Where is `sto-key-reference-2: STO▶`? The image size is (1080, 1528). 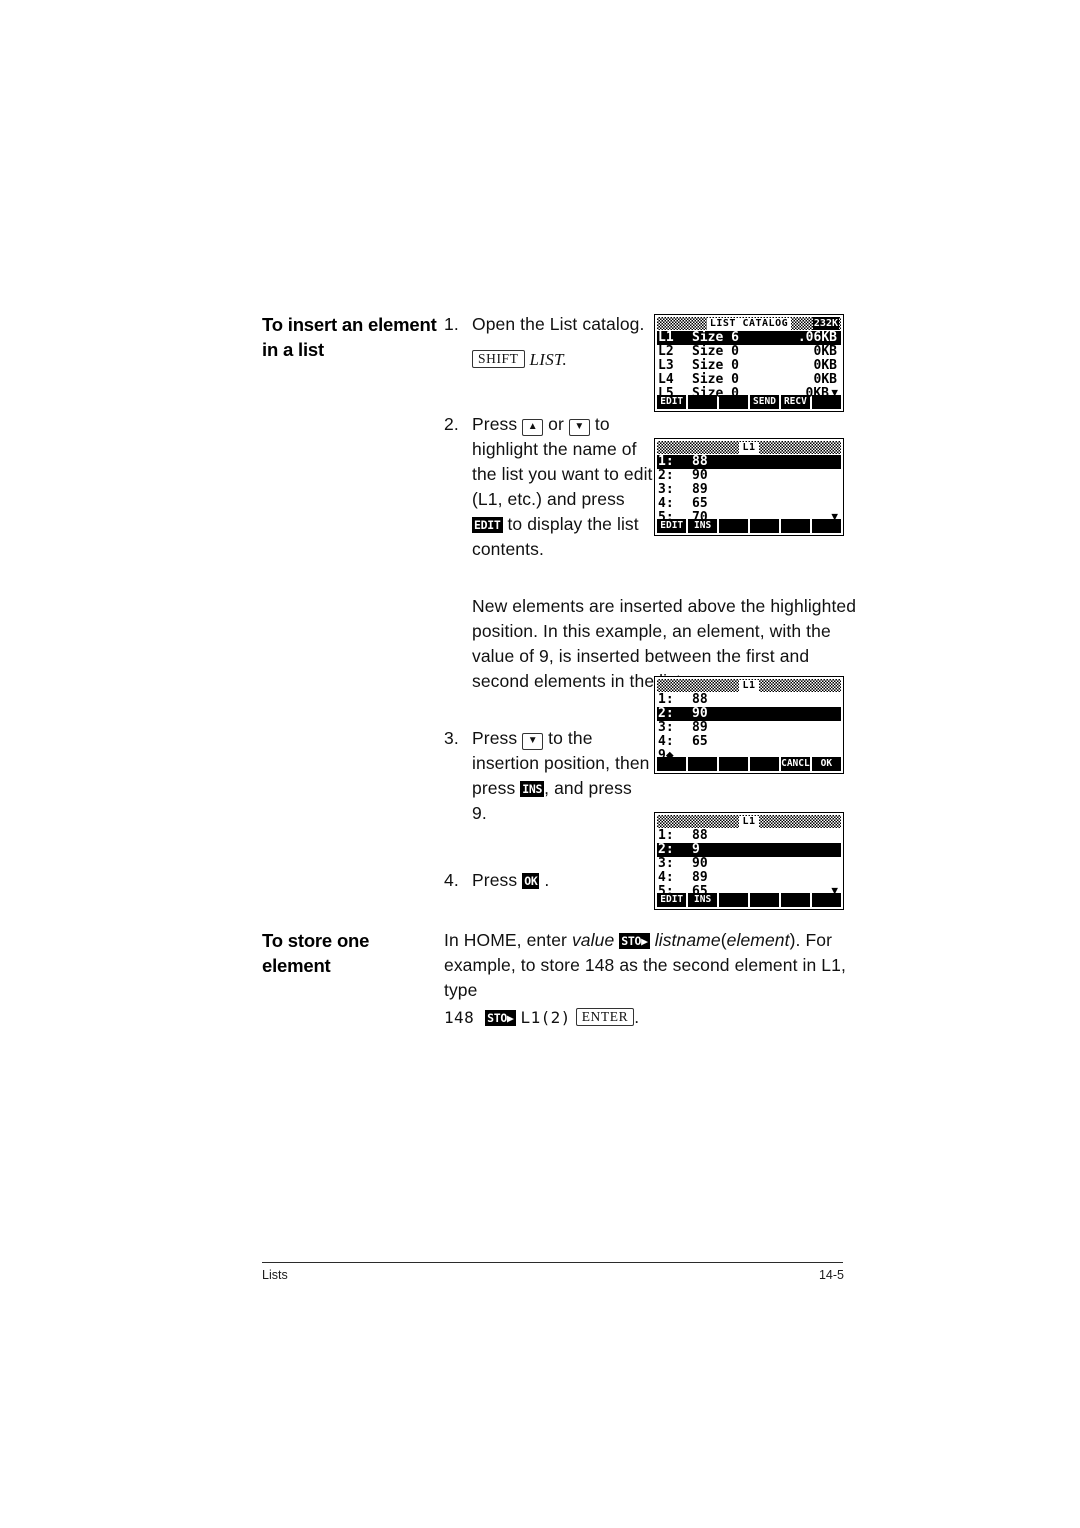
sto-key-reference-2: STO▶ is located at coordinates (500, 1018).